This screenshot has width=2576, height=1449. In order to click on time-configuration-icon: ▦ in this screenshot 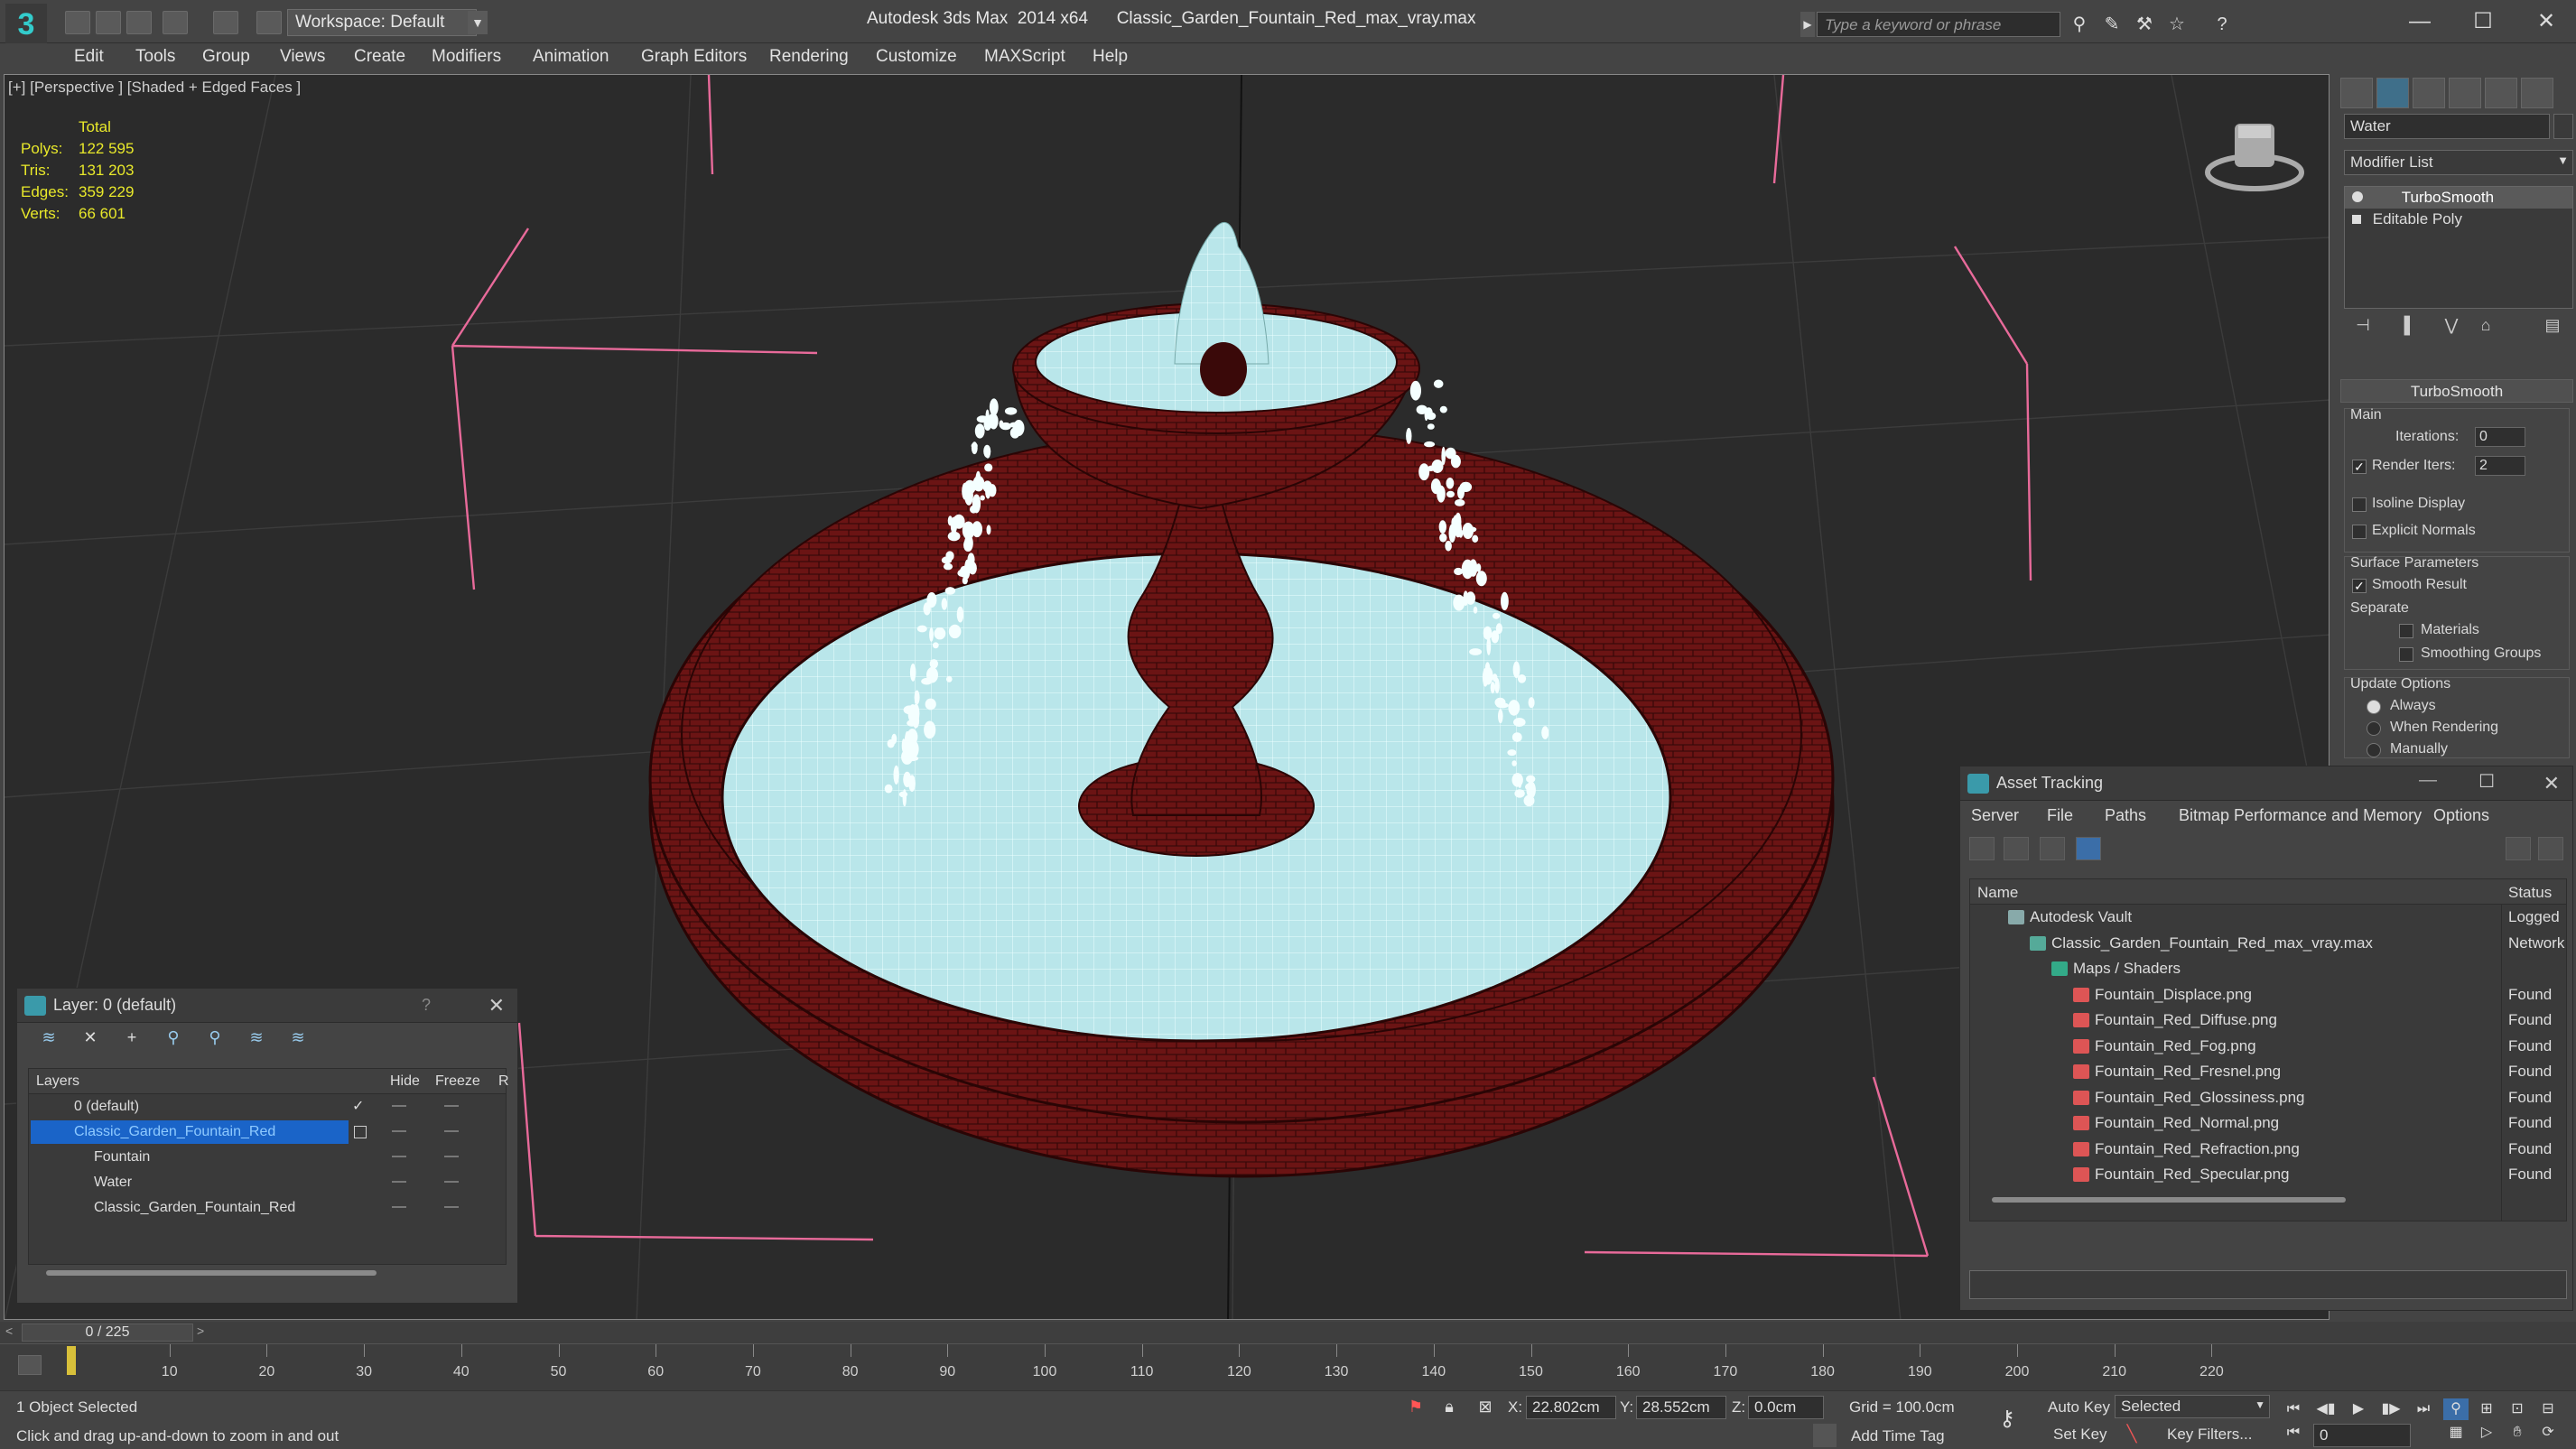, I will do `click(2456, 1433)`.